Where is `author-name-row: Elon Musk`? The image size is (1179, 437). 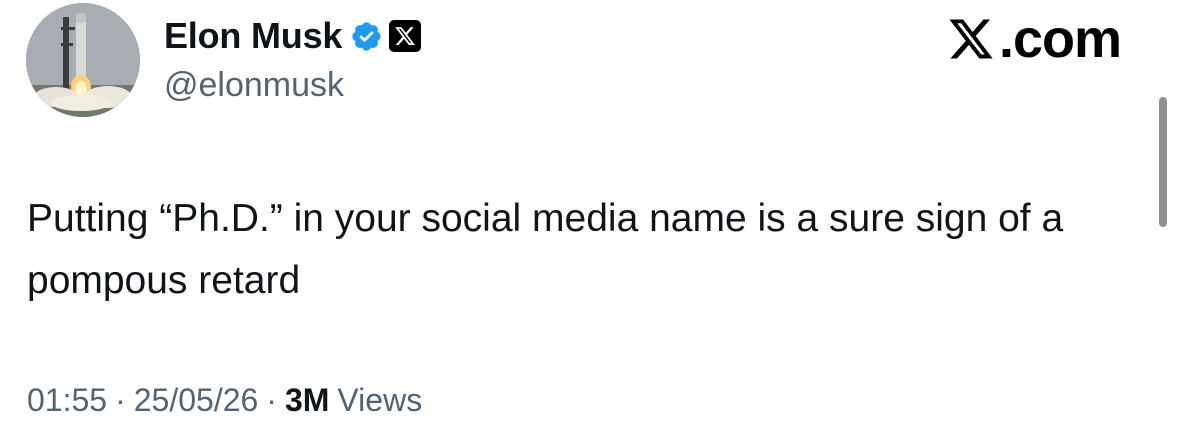 author-name-row: Elon Musk is located at coordinates (293, 36).